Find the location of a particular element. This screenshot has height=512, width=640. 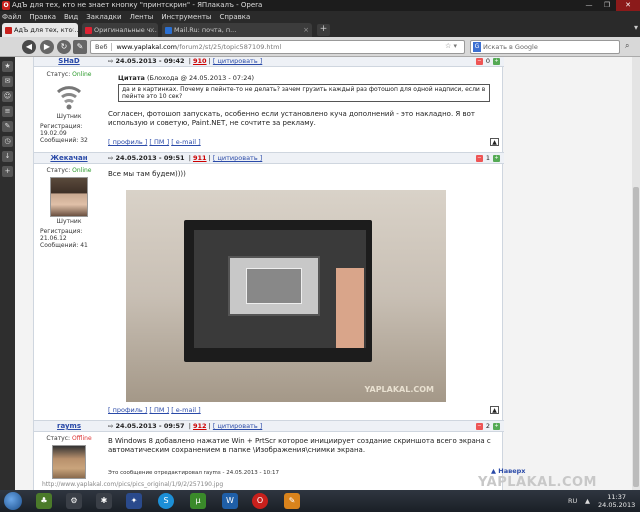

post-icon: ⇨ is located at coordinates (111, 426).